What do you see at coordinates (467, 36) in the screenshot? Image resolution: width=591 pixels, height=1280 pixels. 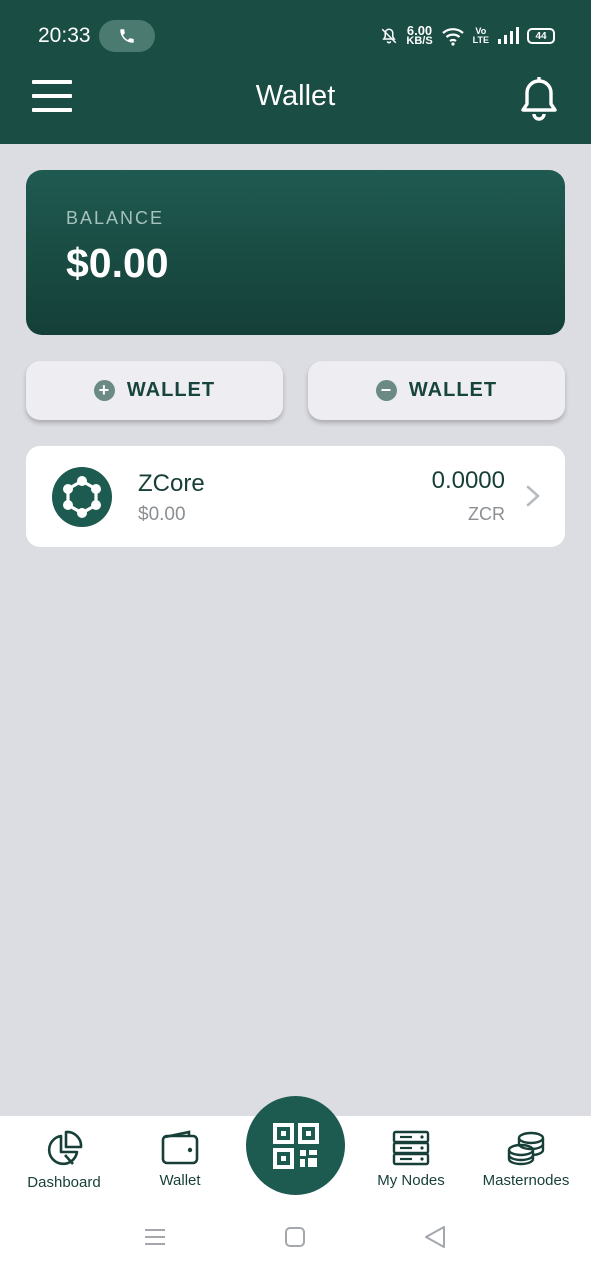 I see `status-icons: 6.00 KB/S Vo LTE 44` at bounding box center [467, 36].